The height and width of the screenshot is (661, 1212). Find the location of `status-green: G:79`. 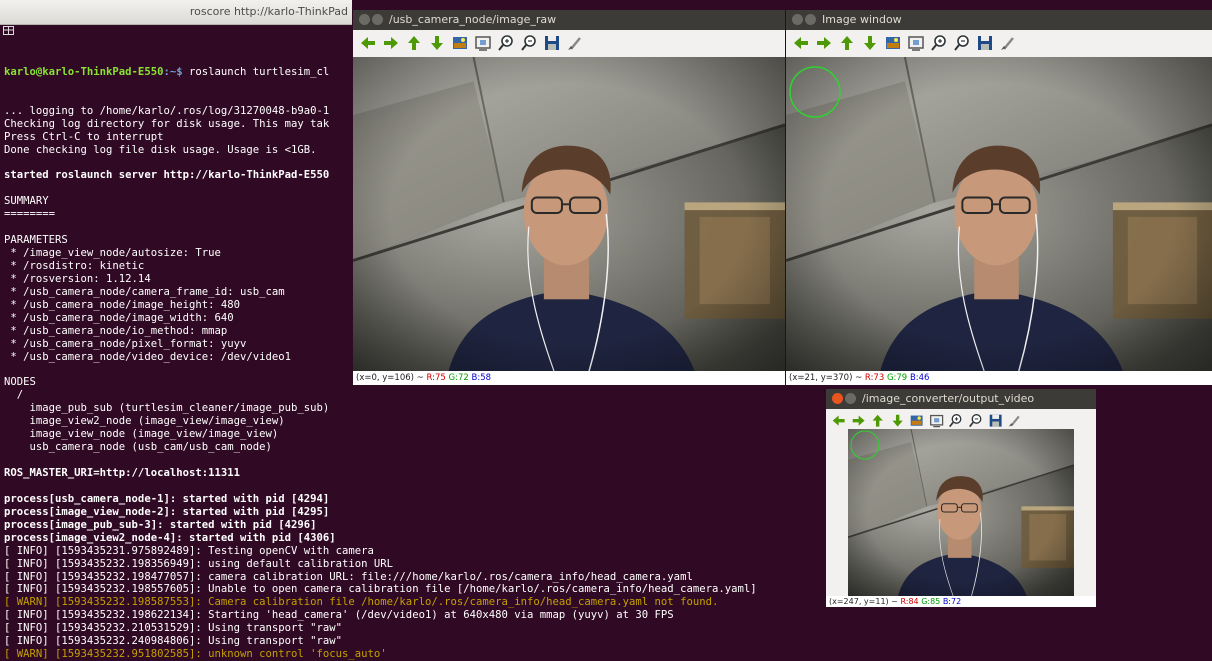

status-green: G:79 is located at coordinates (897, 378).